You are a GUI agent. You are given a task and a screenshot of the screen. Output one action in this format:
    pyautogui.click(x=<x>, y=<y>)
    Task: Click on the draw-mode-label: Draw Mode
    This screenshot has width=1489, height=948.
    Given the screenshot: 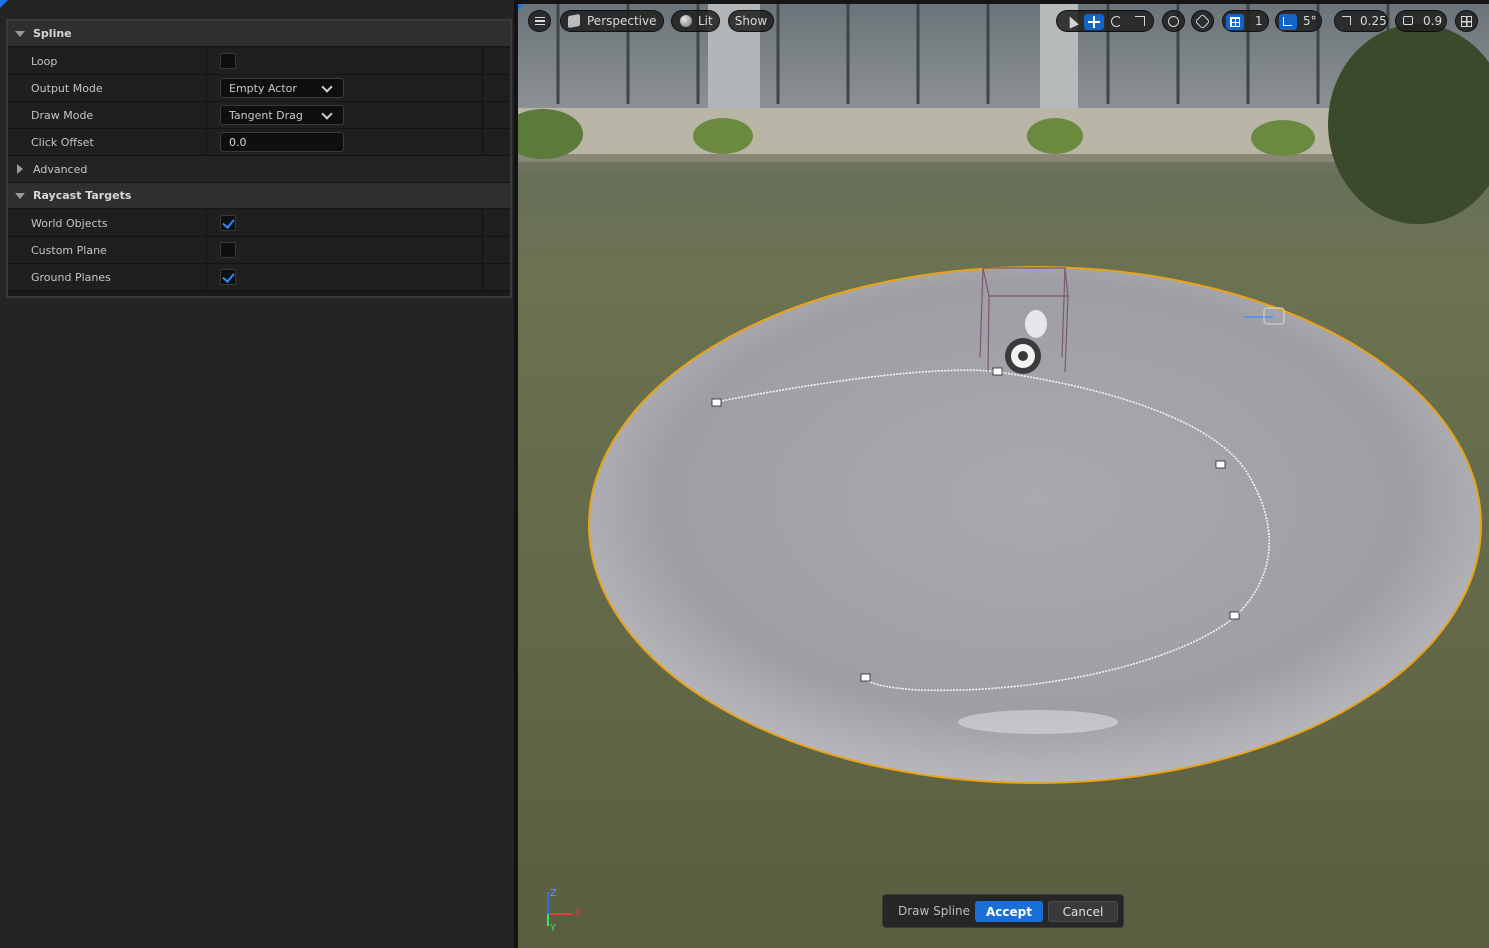 What is the action you would take?
    pyautogui.click(x=62, y=115)
    